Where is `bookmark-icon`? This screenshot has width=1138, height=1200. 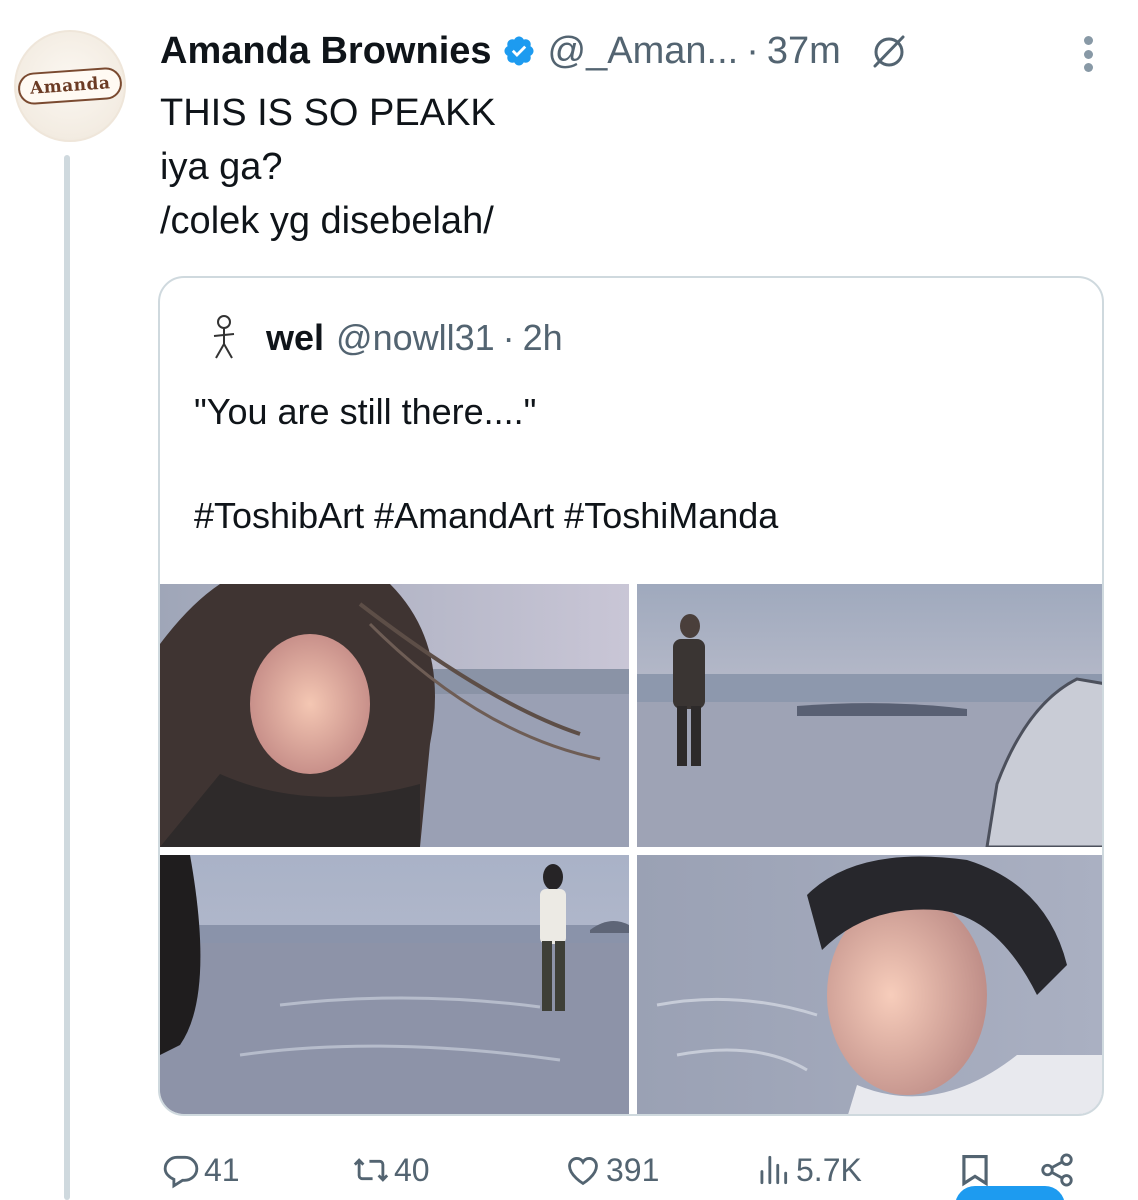
bookmark-icon is located at coordinates (975, 1170).